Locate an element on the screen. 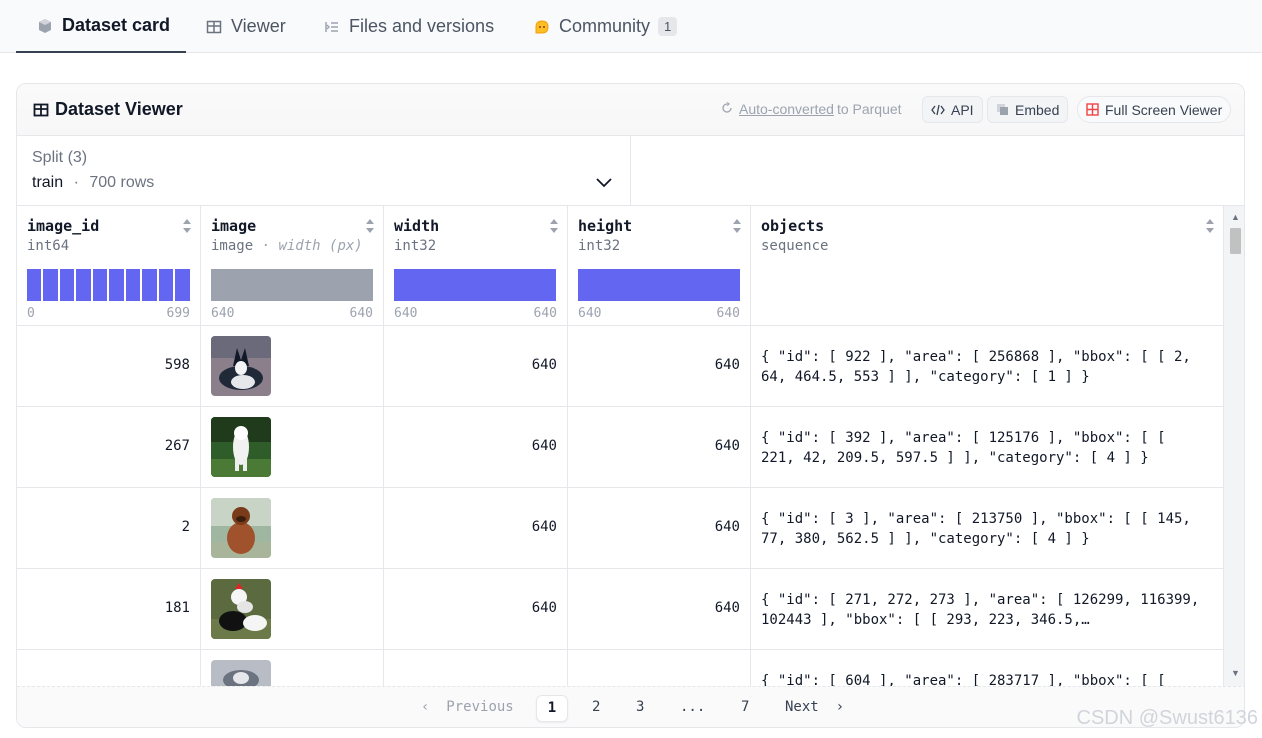 The width and height of the screenshot is (1262, 738). split-row-count: 700 rows is located at coordinates (122, 182).